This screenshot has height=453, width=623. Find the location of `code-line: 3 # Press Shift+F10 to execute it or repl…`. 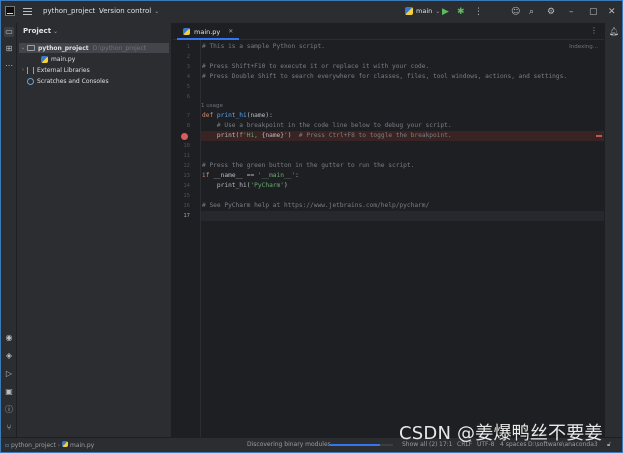

code-line: 3 # Press Shift+F10 to execute it or repl… is located at coordinates (395, 67).